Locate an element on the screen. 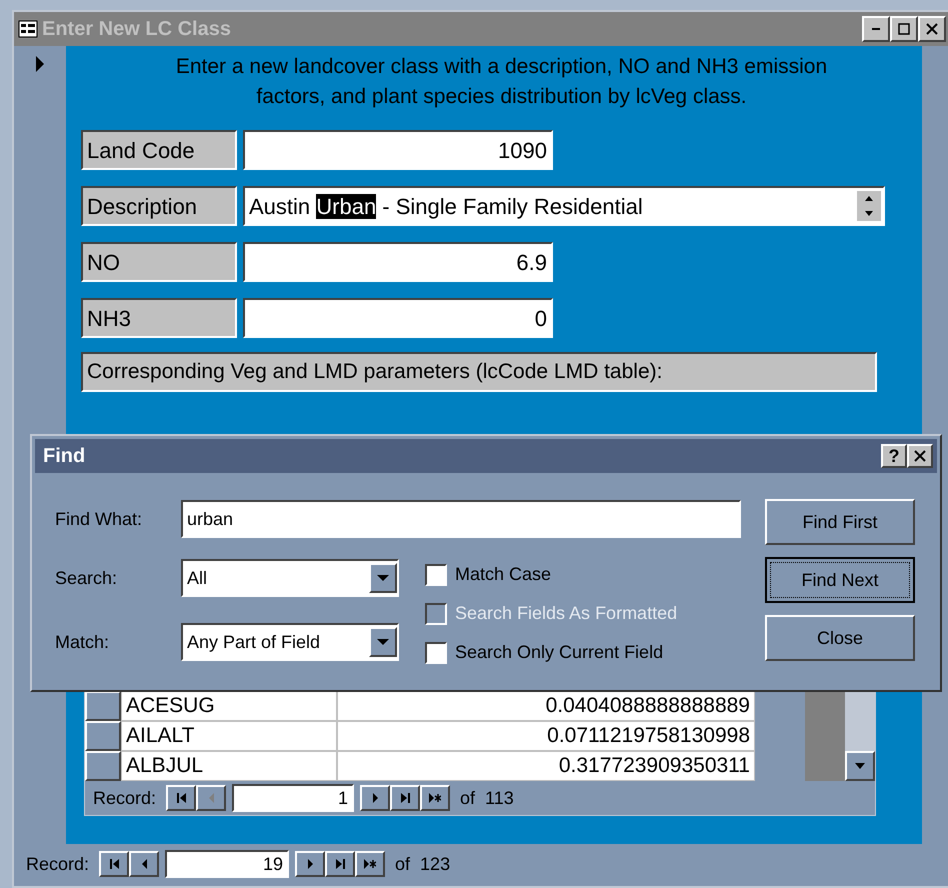 This screenshot has width=948, height=888. record-number-field: 1 is located at coordinates (293, 798).